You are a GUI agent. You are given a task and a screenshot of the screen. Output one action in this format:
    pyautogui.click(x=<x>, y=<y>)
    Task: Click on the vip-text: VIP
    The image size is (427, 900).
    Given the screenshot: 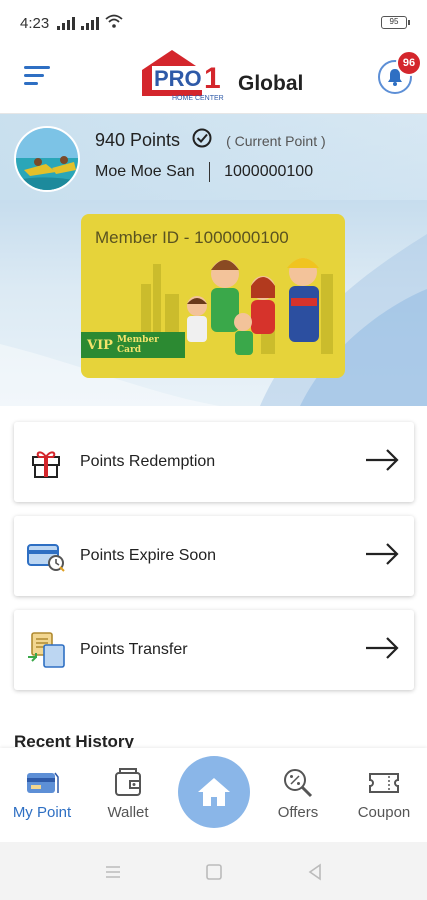 What is the action you would take?
    pyautogui.click(x=100, y=345)
    